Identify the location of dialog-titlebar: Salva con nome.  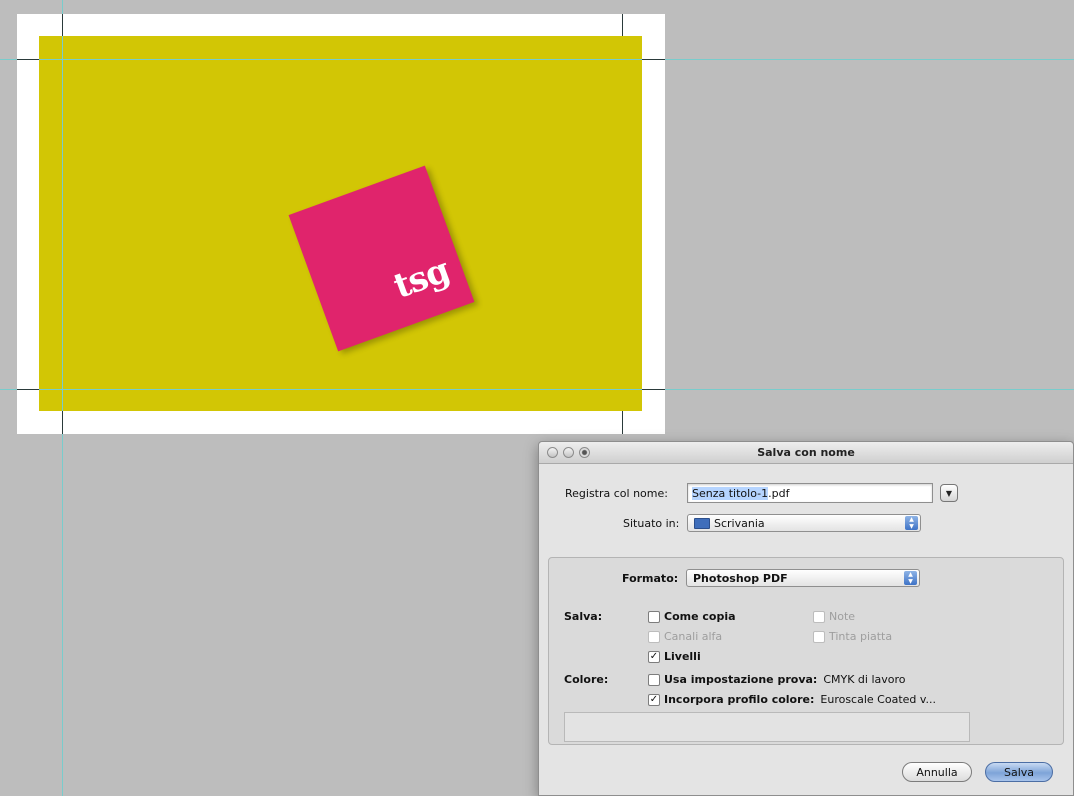
(806, 453).